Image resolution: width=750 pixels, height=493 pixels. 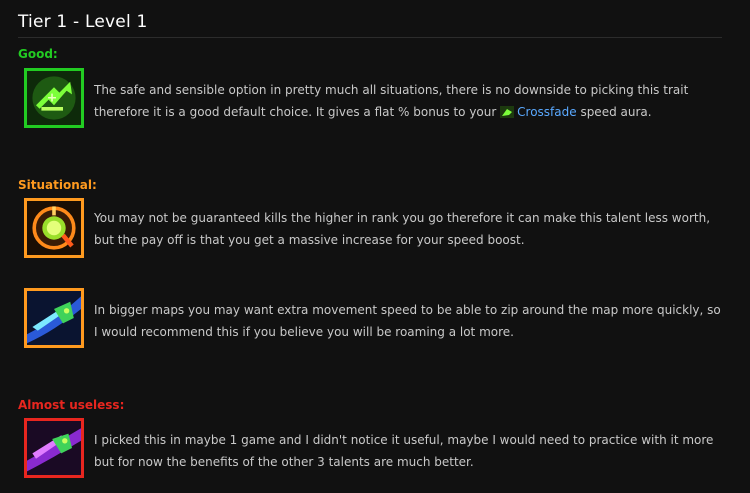 I want to click on description-text: speed aura., so click(x=614, y=112).